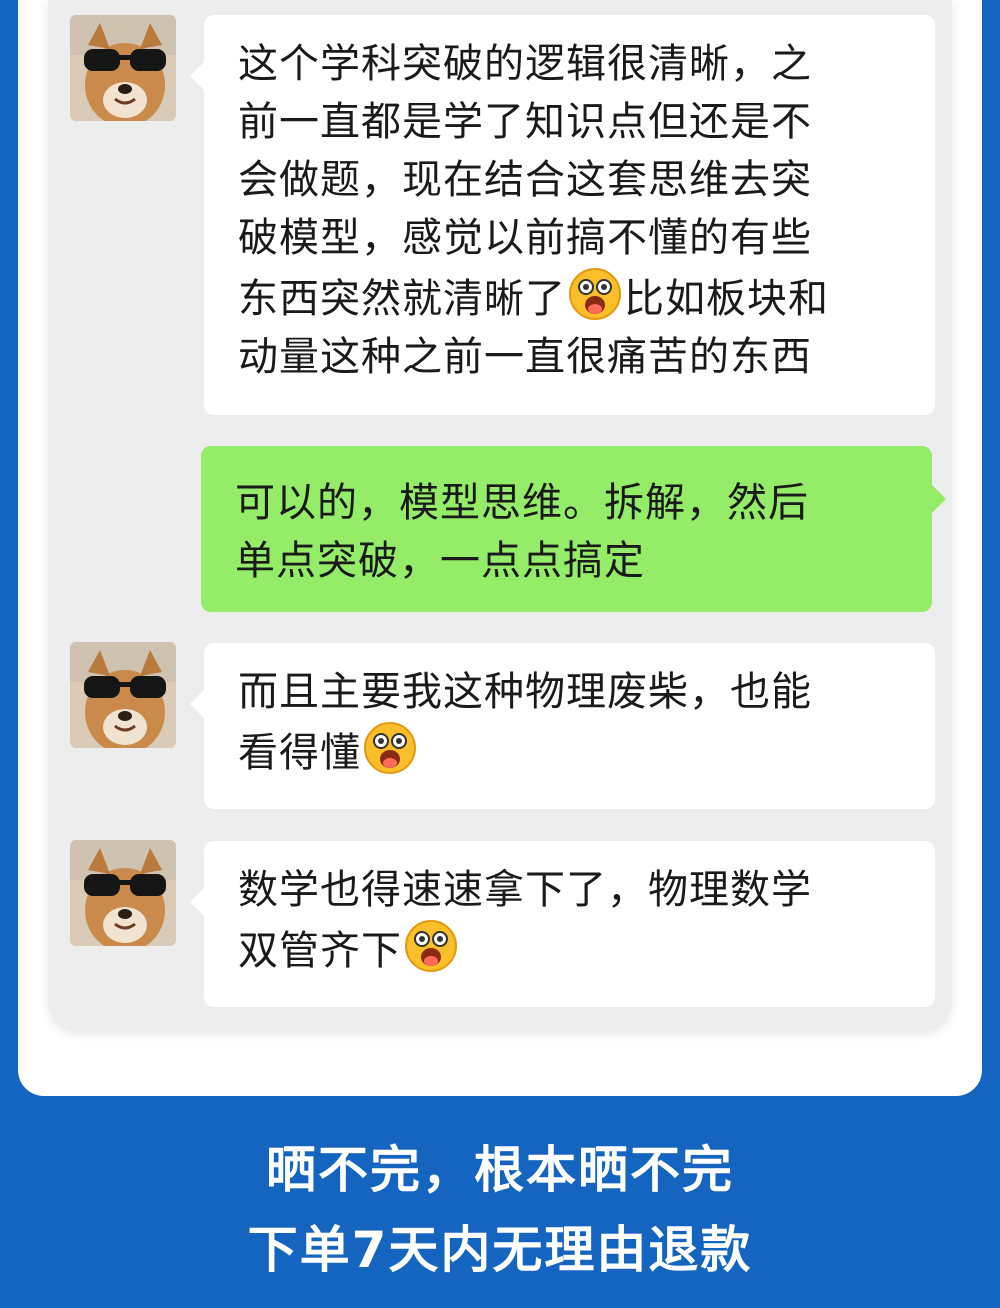 The image size is (1000, 1308). I want to click on message-line: 可以的，模型思维。拆解，然后, so click(522, 503).